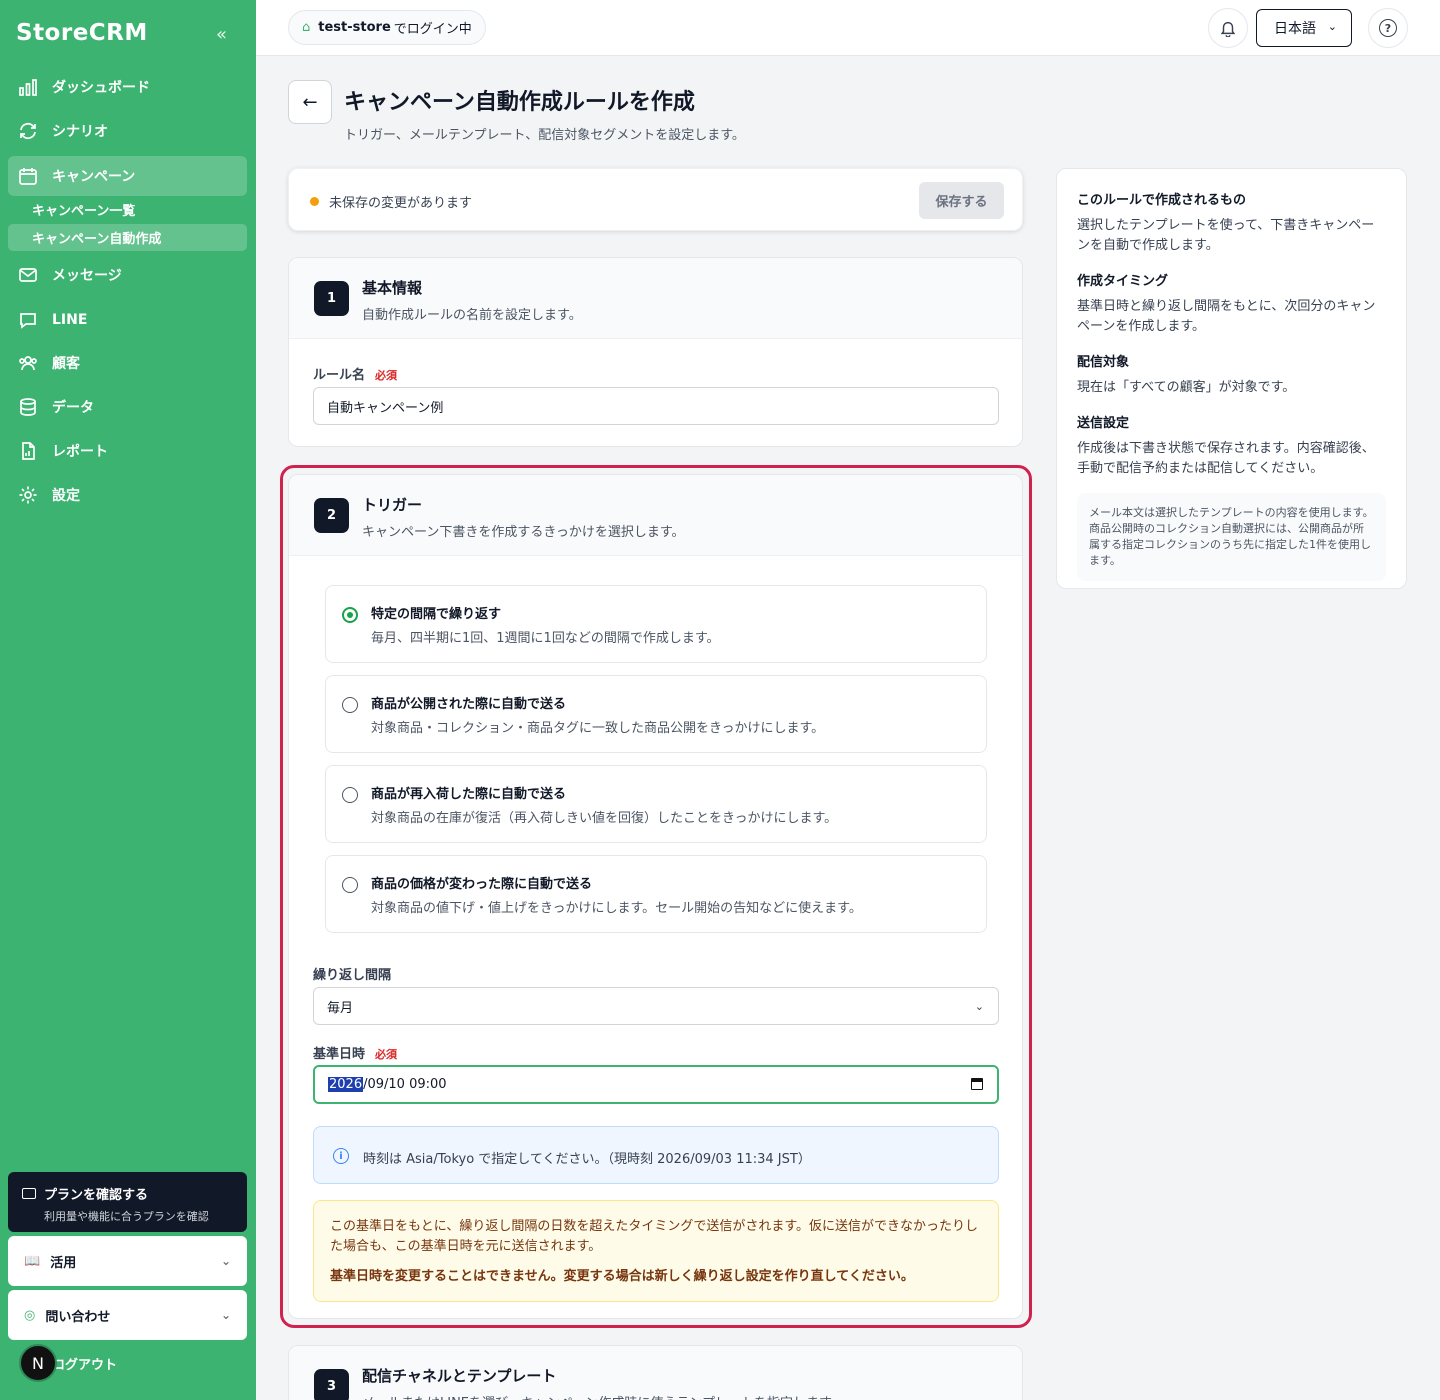 The height and width of the screenshot is (1400, 1440). I want to click on nav-scenario: シナリオ, so click(127, 131).